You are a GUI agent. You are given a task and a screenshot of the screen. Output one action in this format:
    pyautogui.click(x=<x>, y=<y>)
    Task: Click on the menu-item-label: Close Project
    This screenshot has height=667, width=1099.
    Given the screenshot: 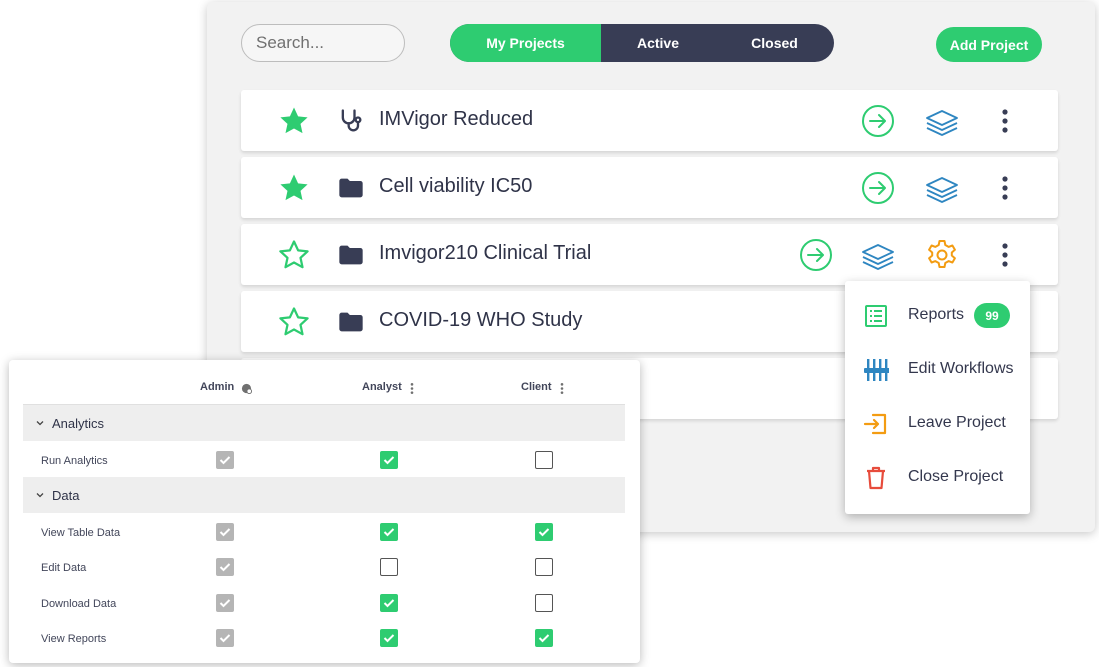 What is the action you would take?
    pyautogui.click(x=956, y=476)
    